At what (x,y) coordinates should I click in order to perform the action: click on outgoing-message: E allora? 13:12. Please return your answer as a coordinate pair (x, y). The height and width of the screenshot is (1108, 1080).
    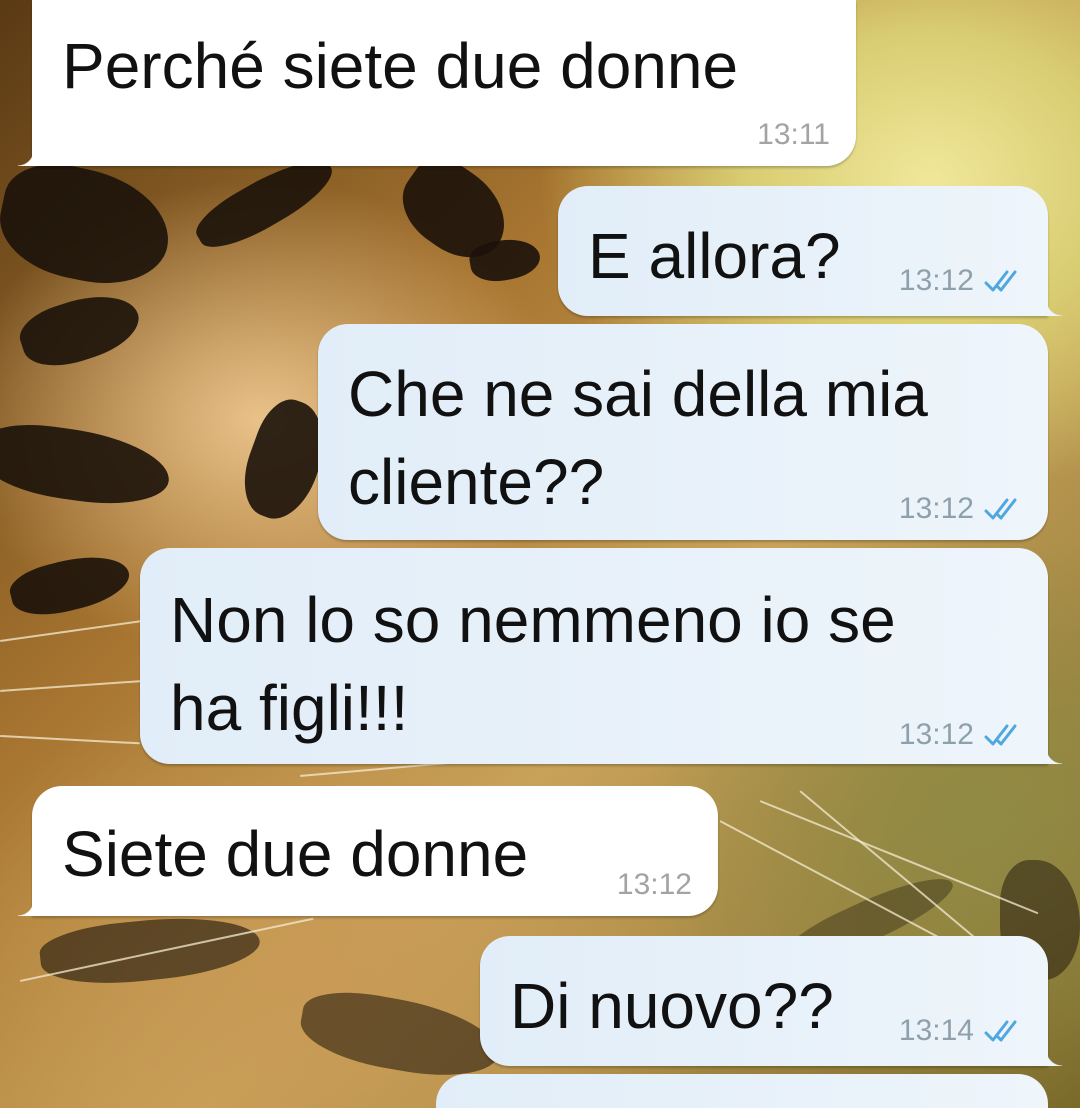
    Looking at the image, I should click on (810, 251).